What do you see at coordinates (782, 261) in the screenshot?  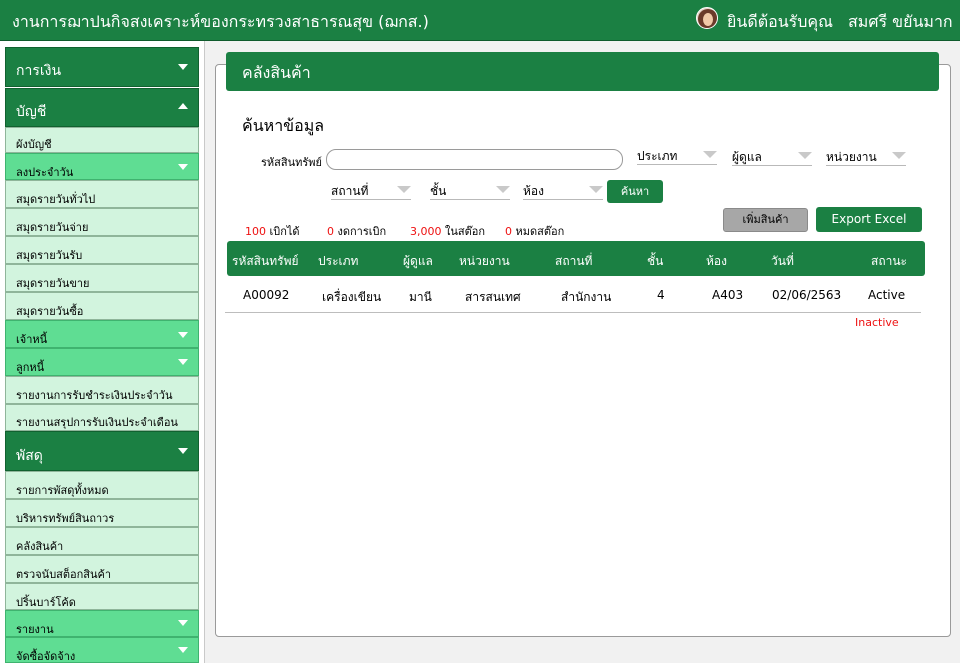 I see `column-header: วันที่` at bounding box center [782, 261].